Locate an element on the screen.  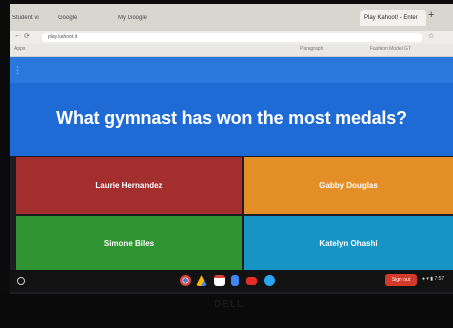
bookmark-fashion: Fashion Model GT is located at coordinates (390, 49).